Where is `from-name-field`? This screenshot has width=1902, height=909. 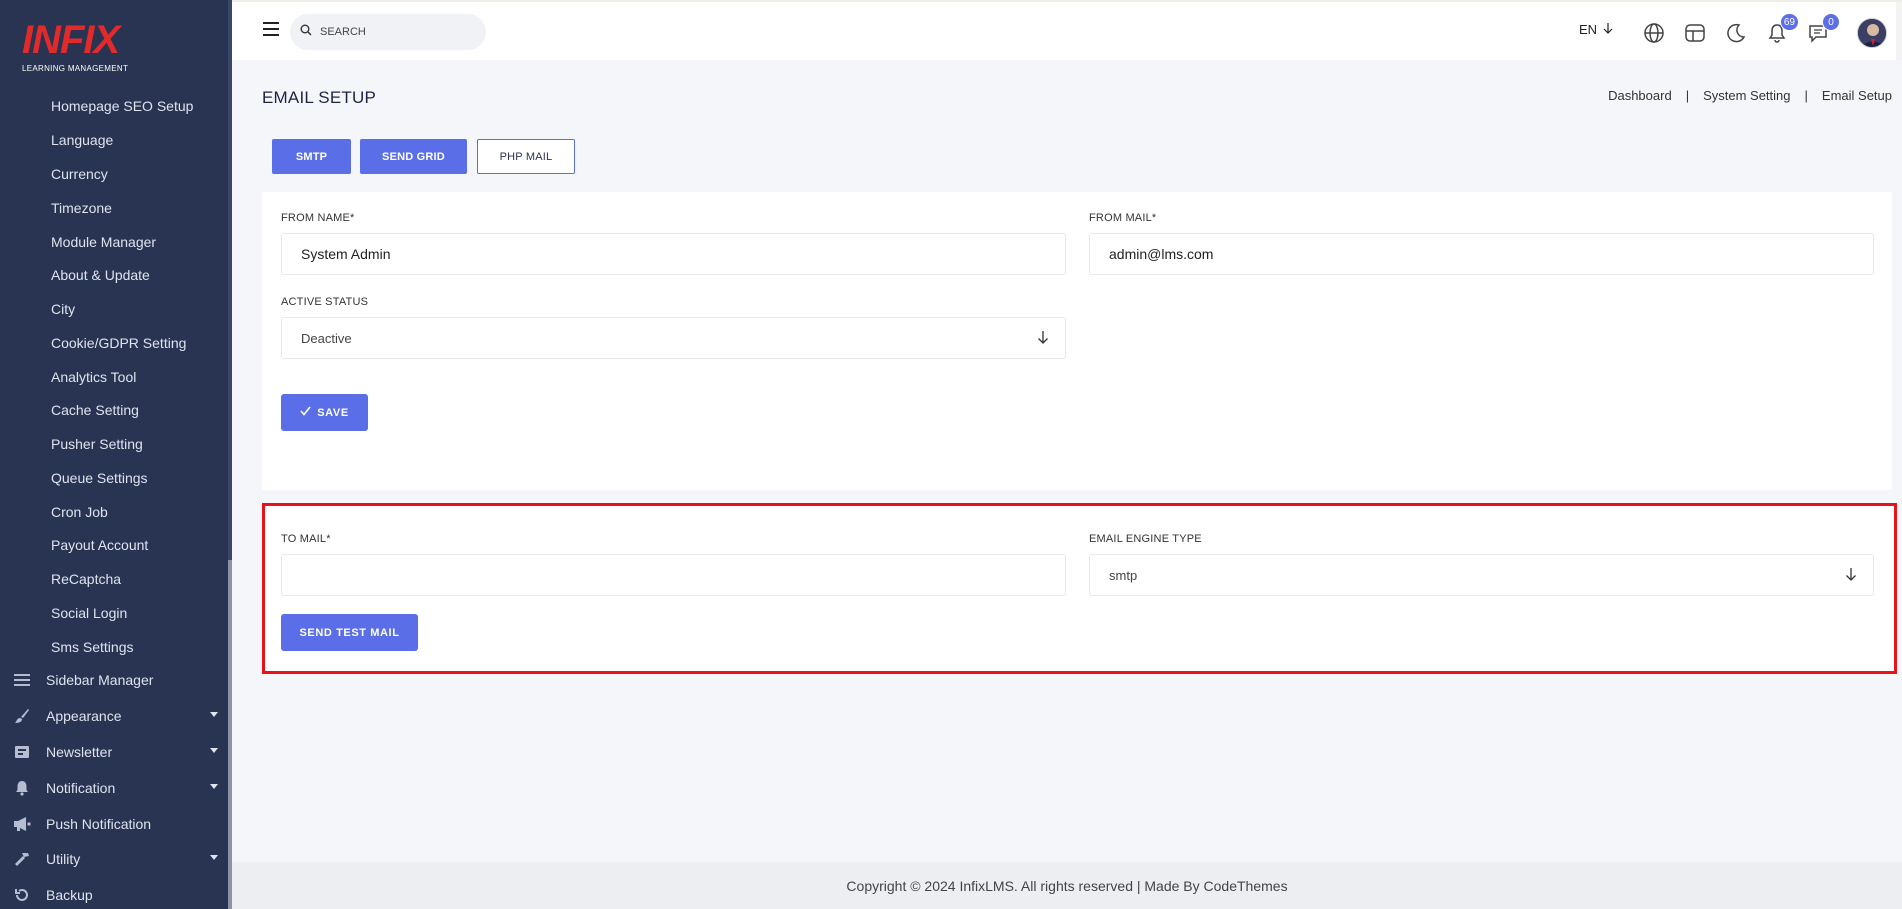
from-name-field is located at coordinates (673, 254).